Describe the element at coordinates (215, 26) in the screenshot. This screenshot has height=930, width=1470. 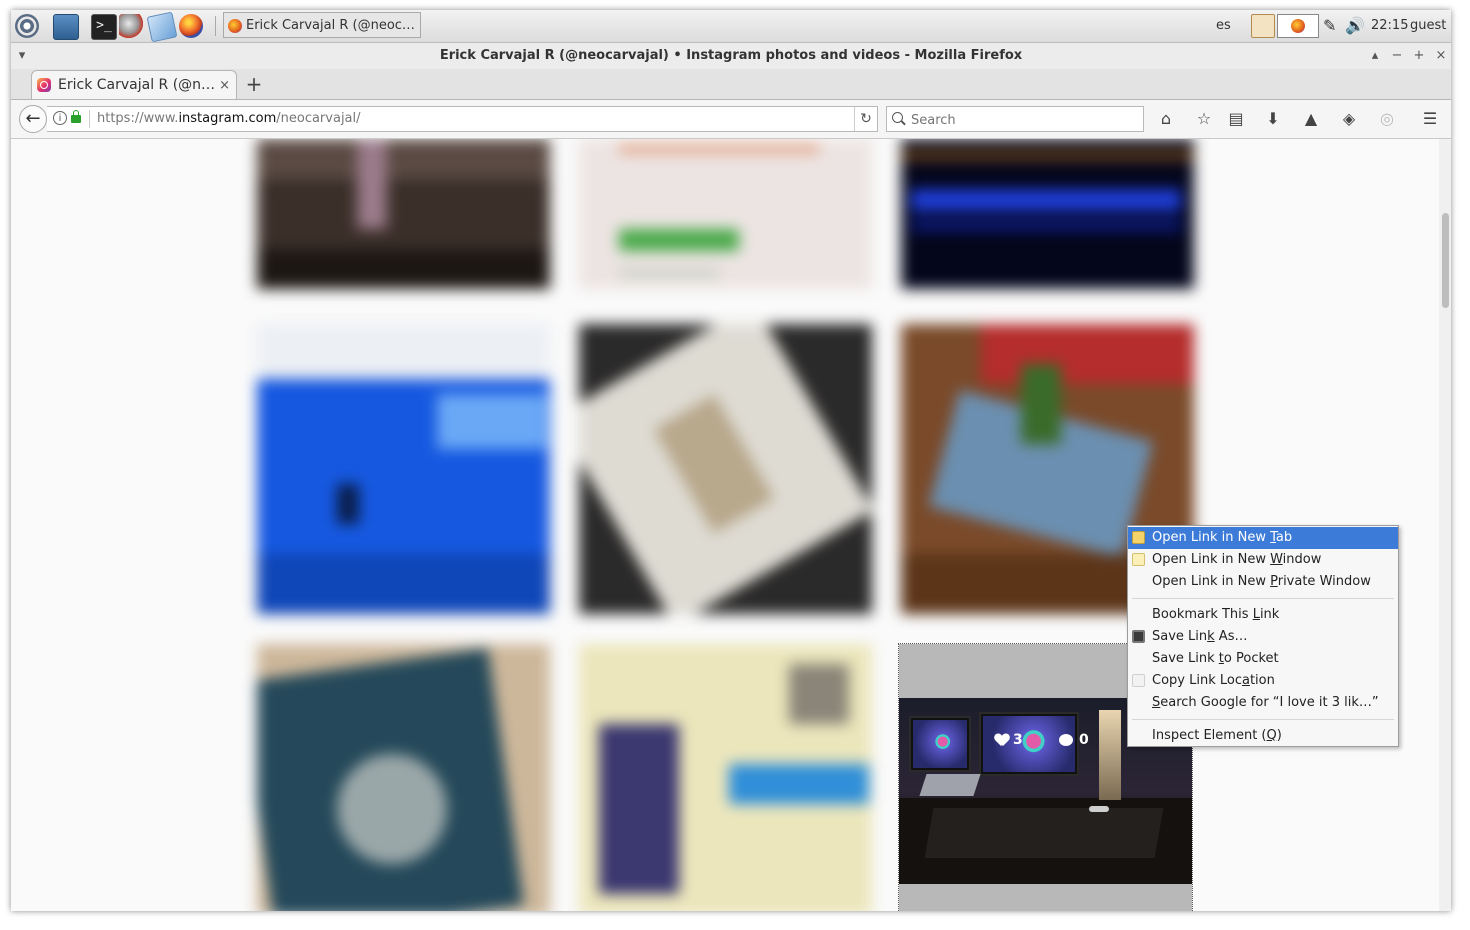
I see `taskbar-separator` at that location.